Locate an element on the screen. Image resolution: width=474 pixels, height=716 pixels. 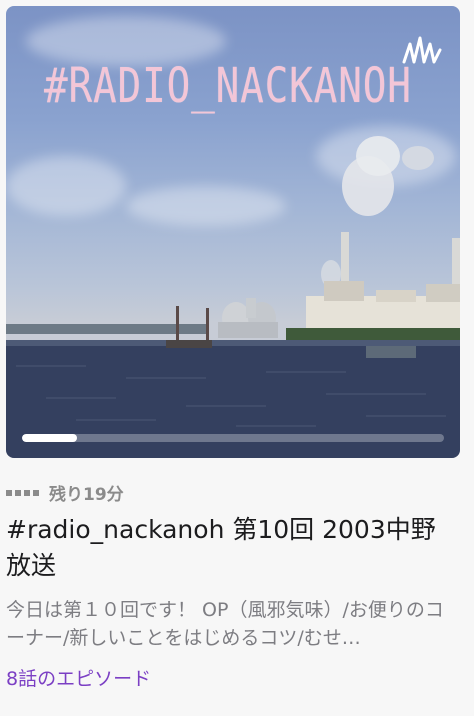
time-remaining: 残り19分 is located at coordinates (86, 495).